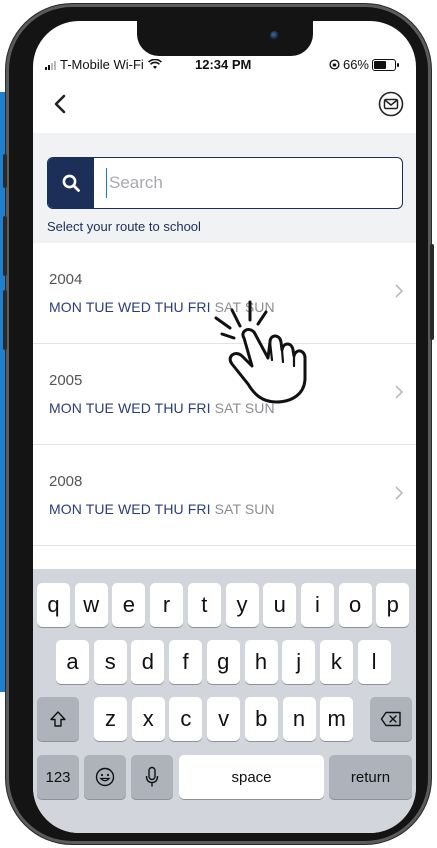 Image resolution: width=437 pixels, height=848 pixels. Describe the element at coordinates (5, 171) in the screenshot. I see `phone-silent-switch` at that location.